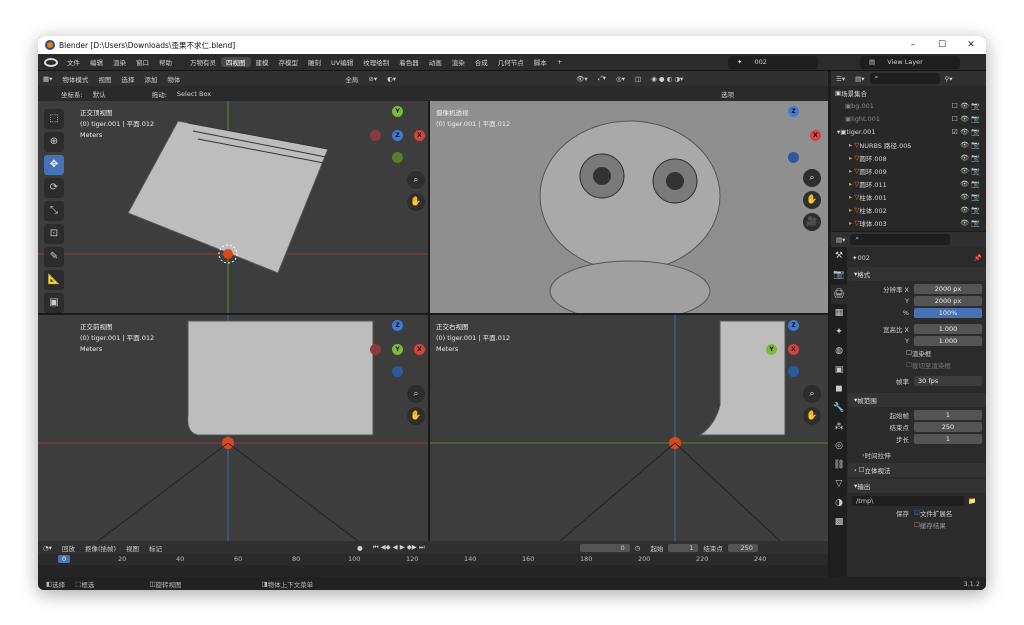 The width and height of the screenshot is (1024, 625). What do you see at coordinates (948, 329) in the screenshot?
I see `aspect-x-field: 1.000` at bounding box center [948, 329].